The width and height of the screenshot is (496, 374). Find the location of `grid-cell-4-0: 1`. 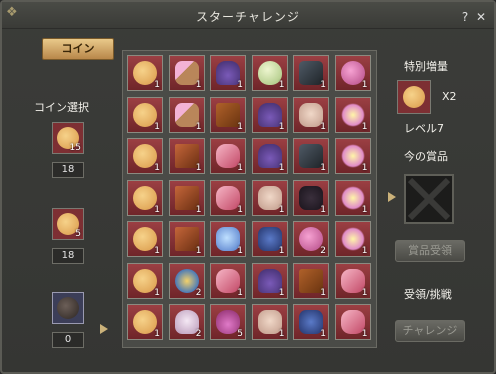

grid-cell-4-0: 1 is located at coordinates (145, 239).